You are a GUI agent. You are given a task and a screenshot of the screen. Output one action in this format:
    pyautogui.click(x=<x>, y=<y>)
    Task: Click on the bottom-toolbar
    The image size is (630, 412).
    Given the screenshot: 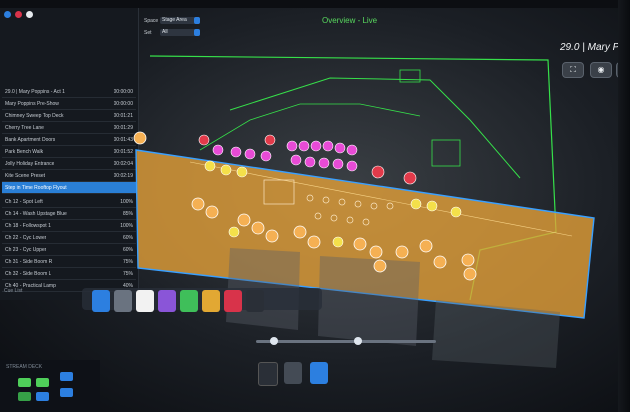 What is the action you would take?
    pyautogui.click(x=318, y=374)
    